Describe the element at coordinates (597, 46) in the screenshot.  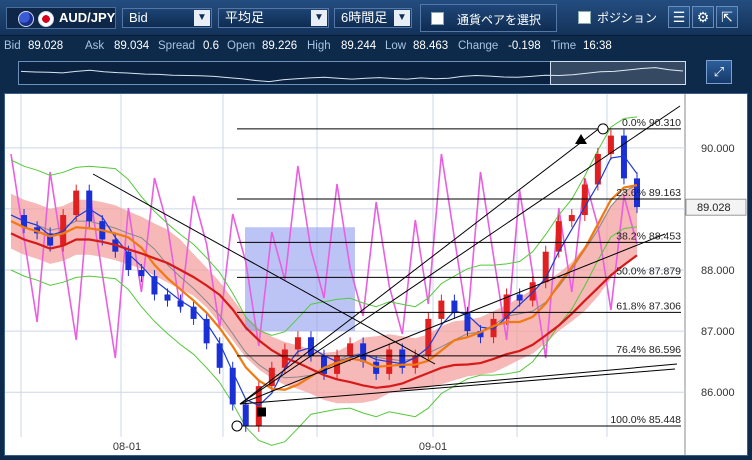
I see `time-value: 16:38` at that location.